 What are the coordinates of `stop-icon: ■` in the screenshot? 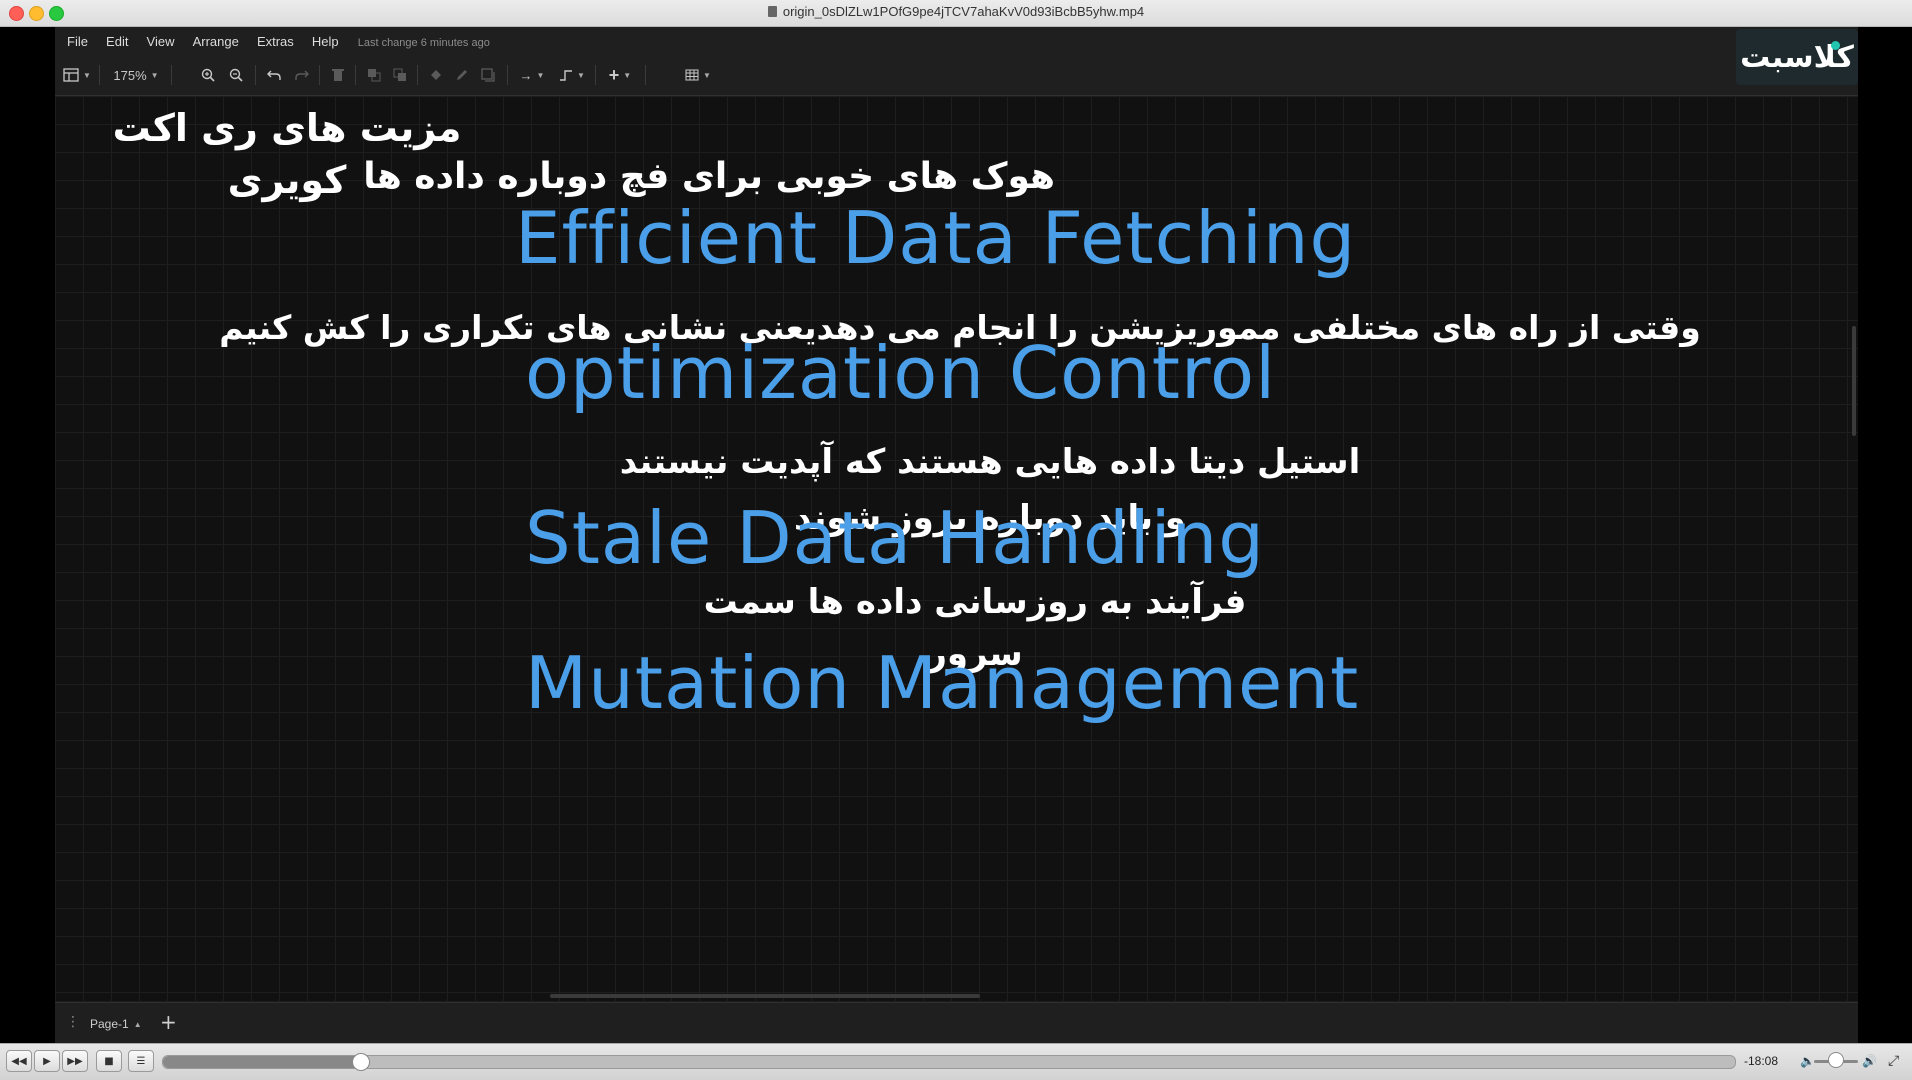 It's located at (109, 1061).